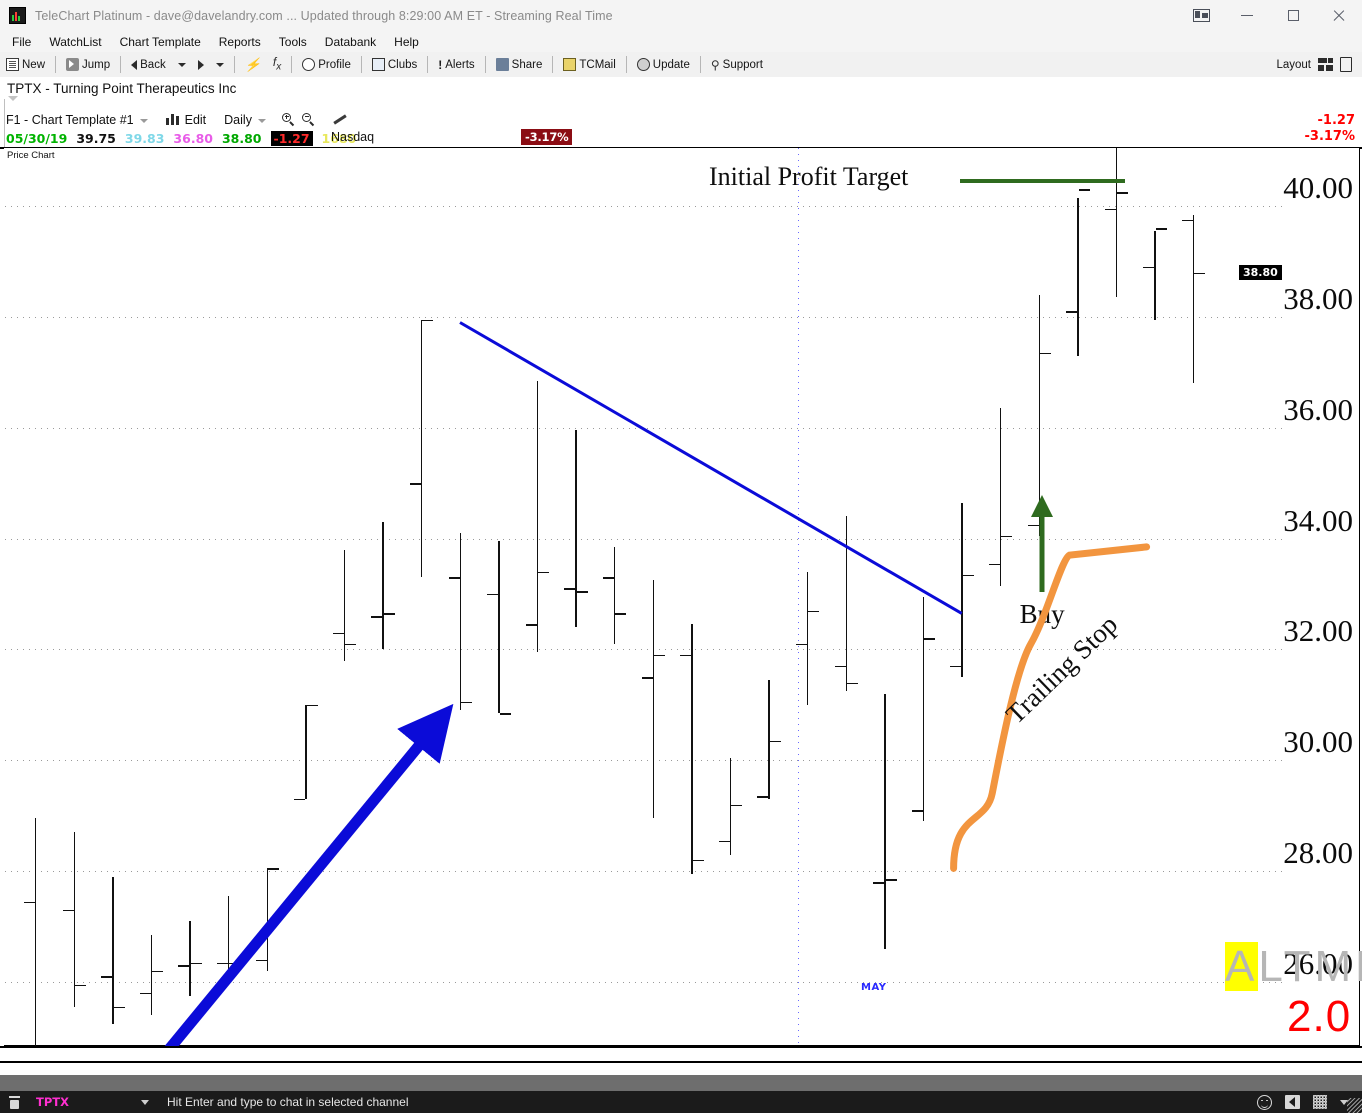  Describe the element at coordinates (1318, 631) in the screenshot. I see `price-axis-label: 32.00` at that location.